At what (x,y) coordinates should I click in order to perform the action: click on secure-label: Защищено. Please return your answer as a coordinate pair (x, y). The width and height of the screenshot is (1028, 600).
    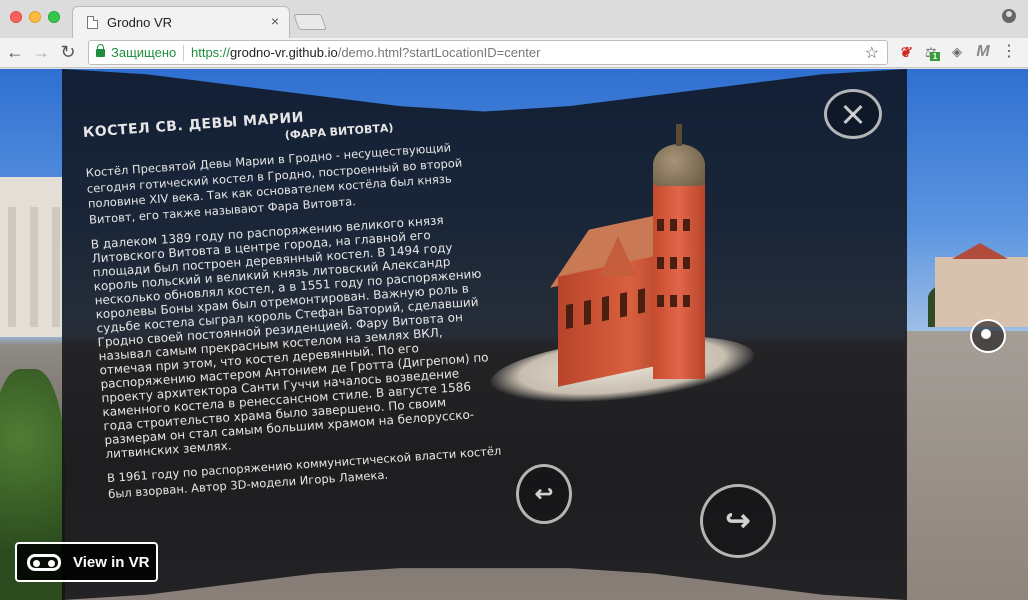
    Looking at the image, I should click on (144, 52).